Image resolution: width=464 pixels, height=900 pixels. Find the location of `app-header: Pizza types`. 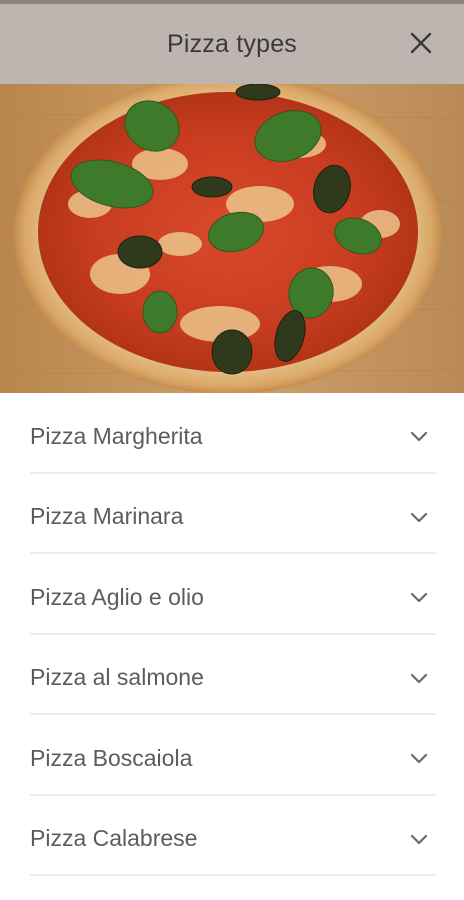

app-header: Pizza types is located at coordinates (232, 44).